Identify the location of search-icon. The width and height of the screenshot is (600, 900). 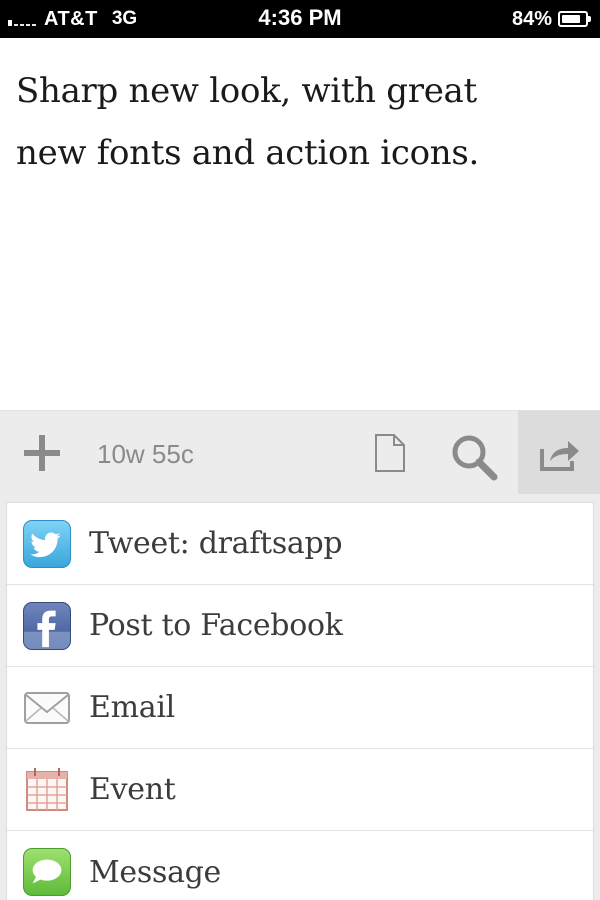
(474, 457).